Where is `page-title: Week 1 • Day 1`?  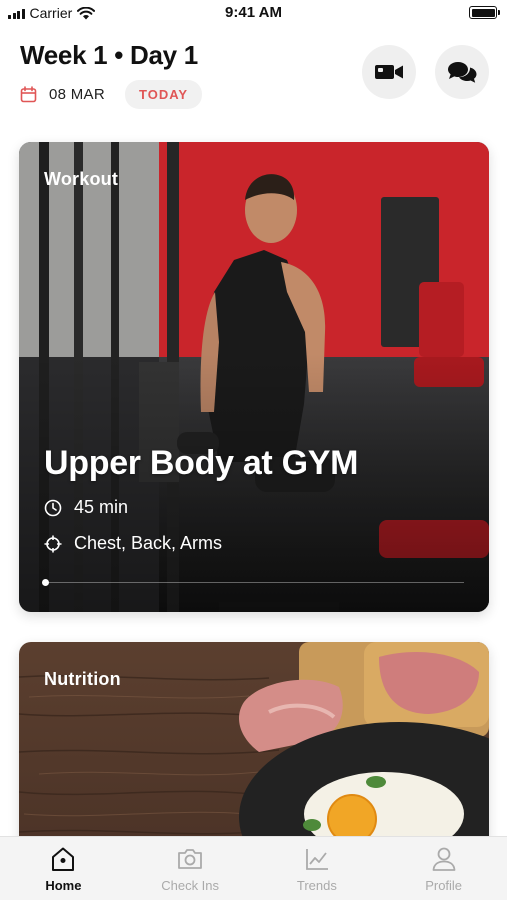
page-title: Week 1 • Day 1 is located at coordinates (109, 55).